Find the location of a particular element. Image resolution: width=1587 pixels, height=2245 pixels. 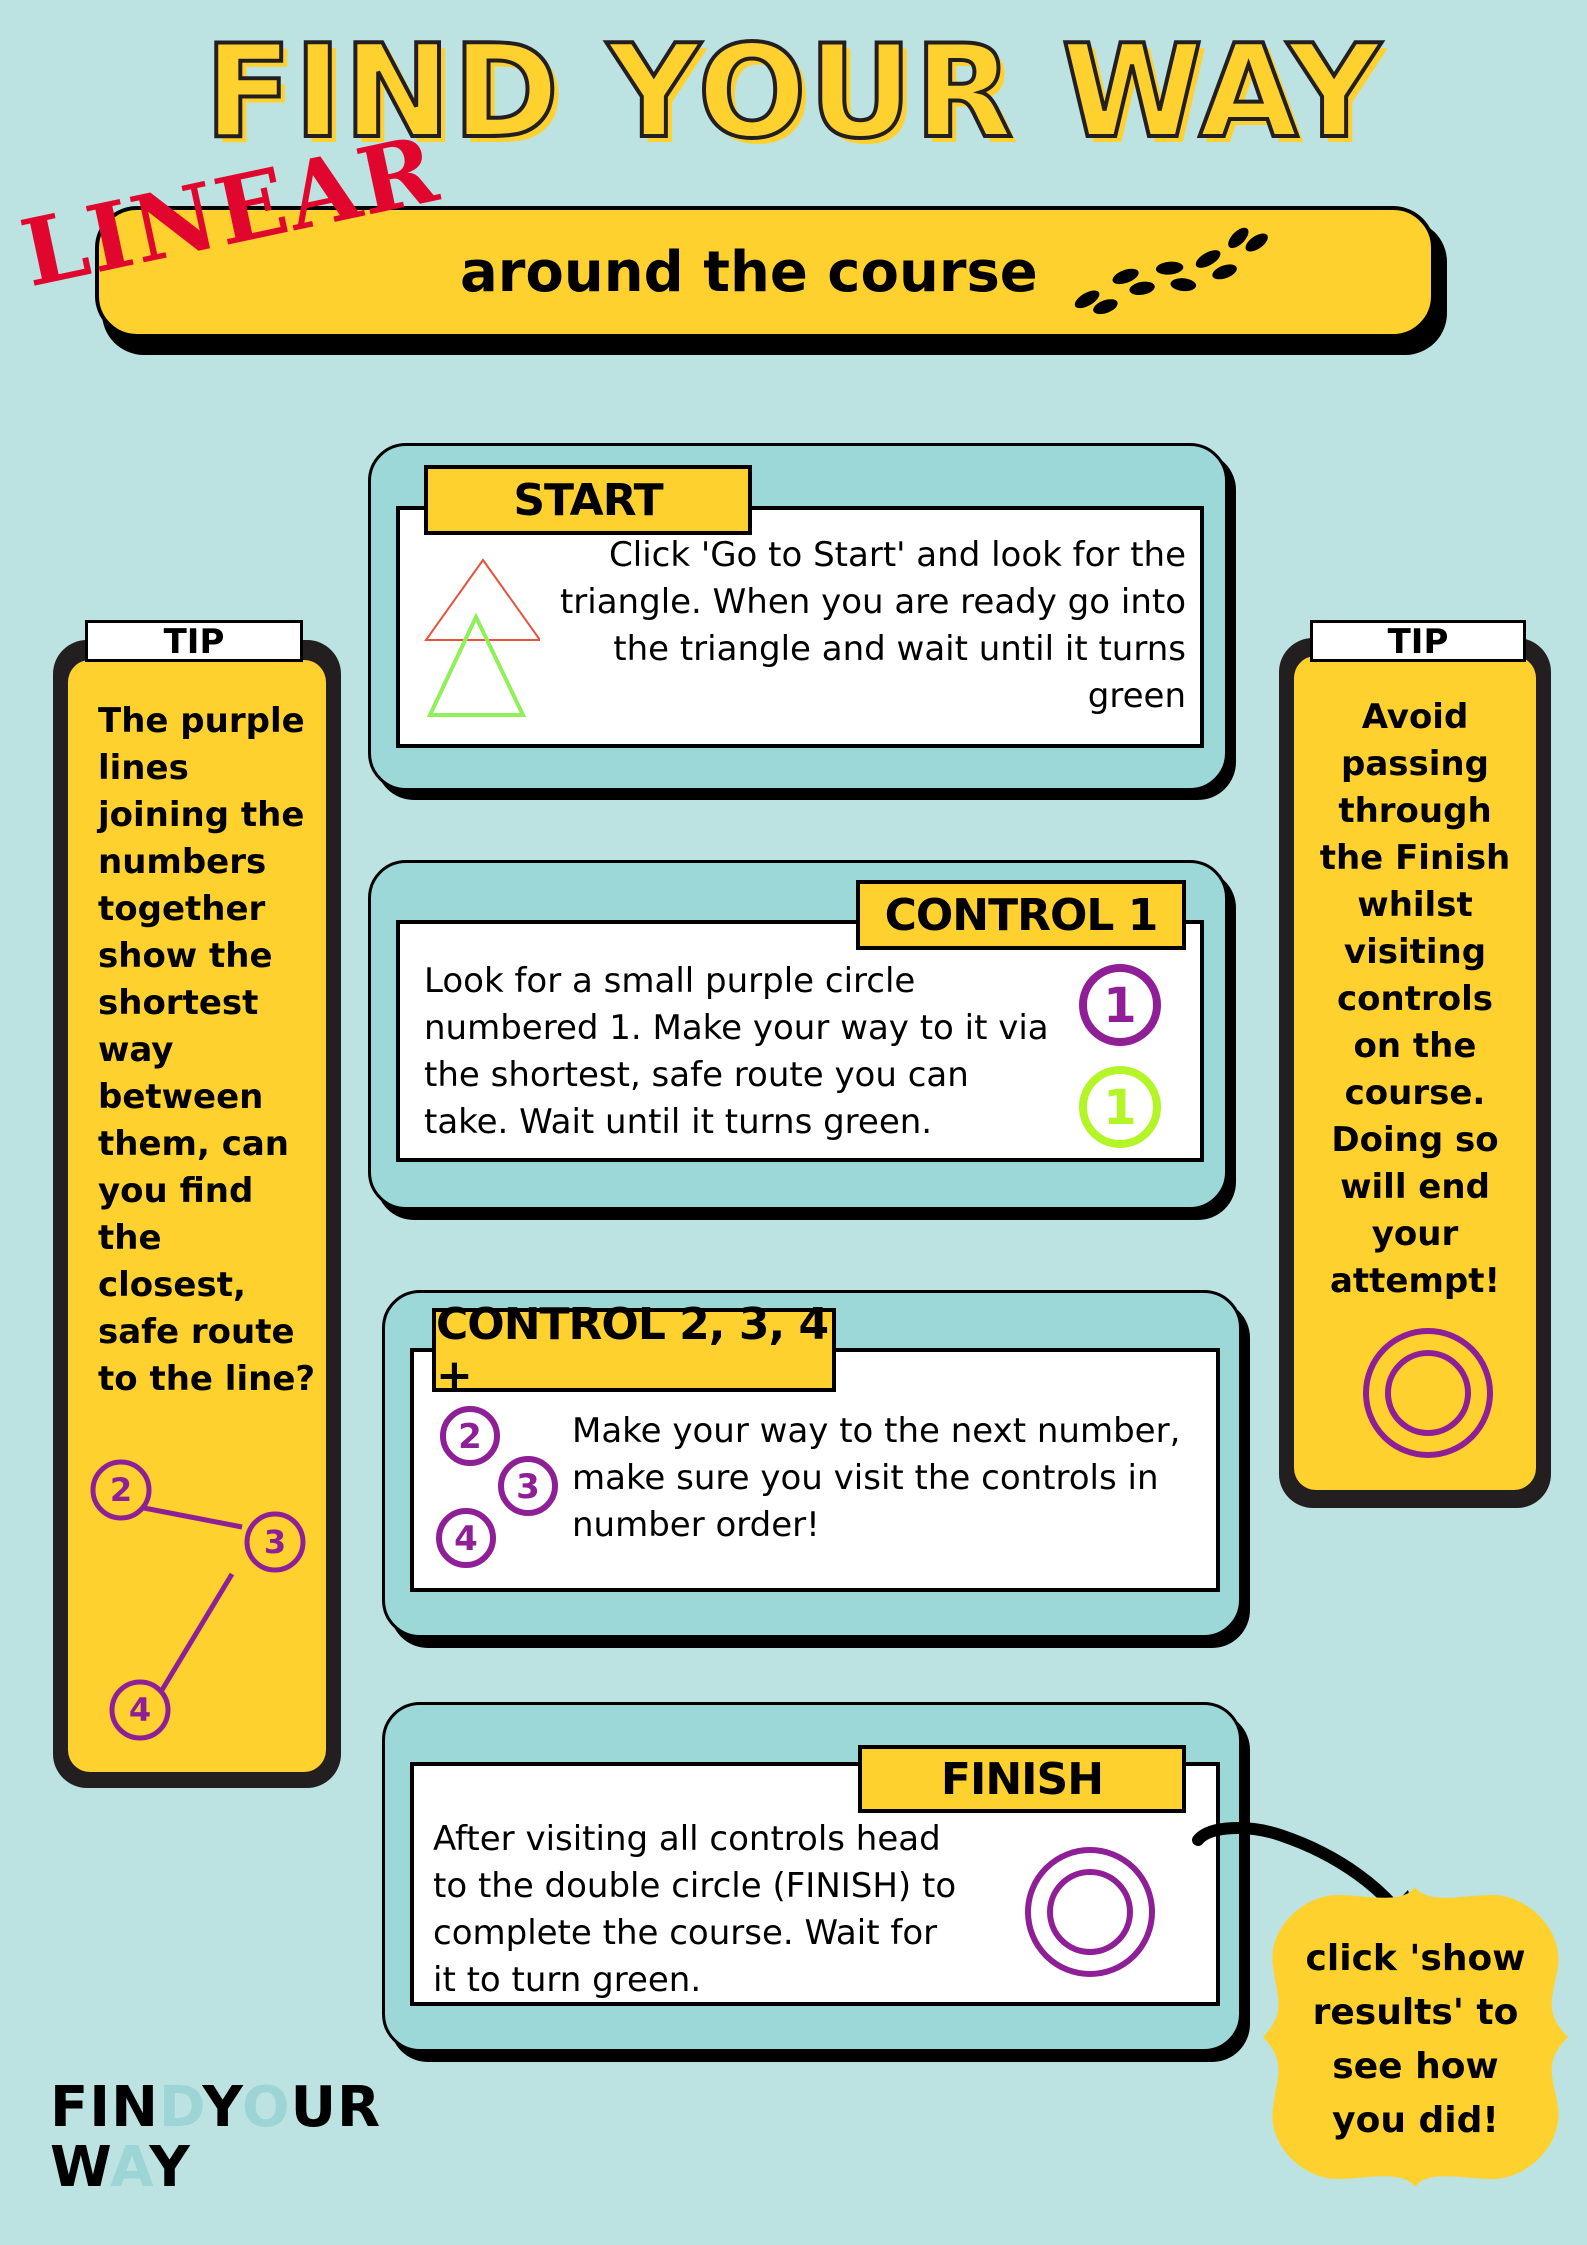

green-triangle-icon is located at coordinates (476, 664).